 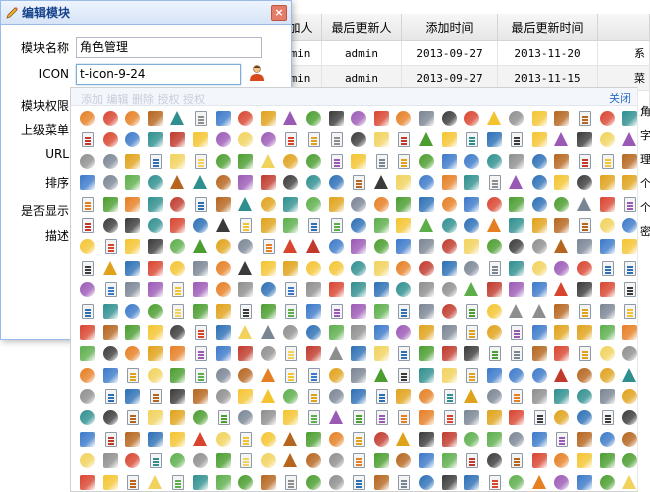 What do you see at coordinates (362, 27) in the screenshot?
I see `header-cell: 最后更新人` at bounding box center [362, 27].